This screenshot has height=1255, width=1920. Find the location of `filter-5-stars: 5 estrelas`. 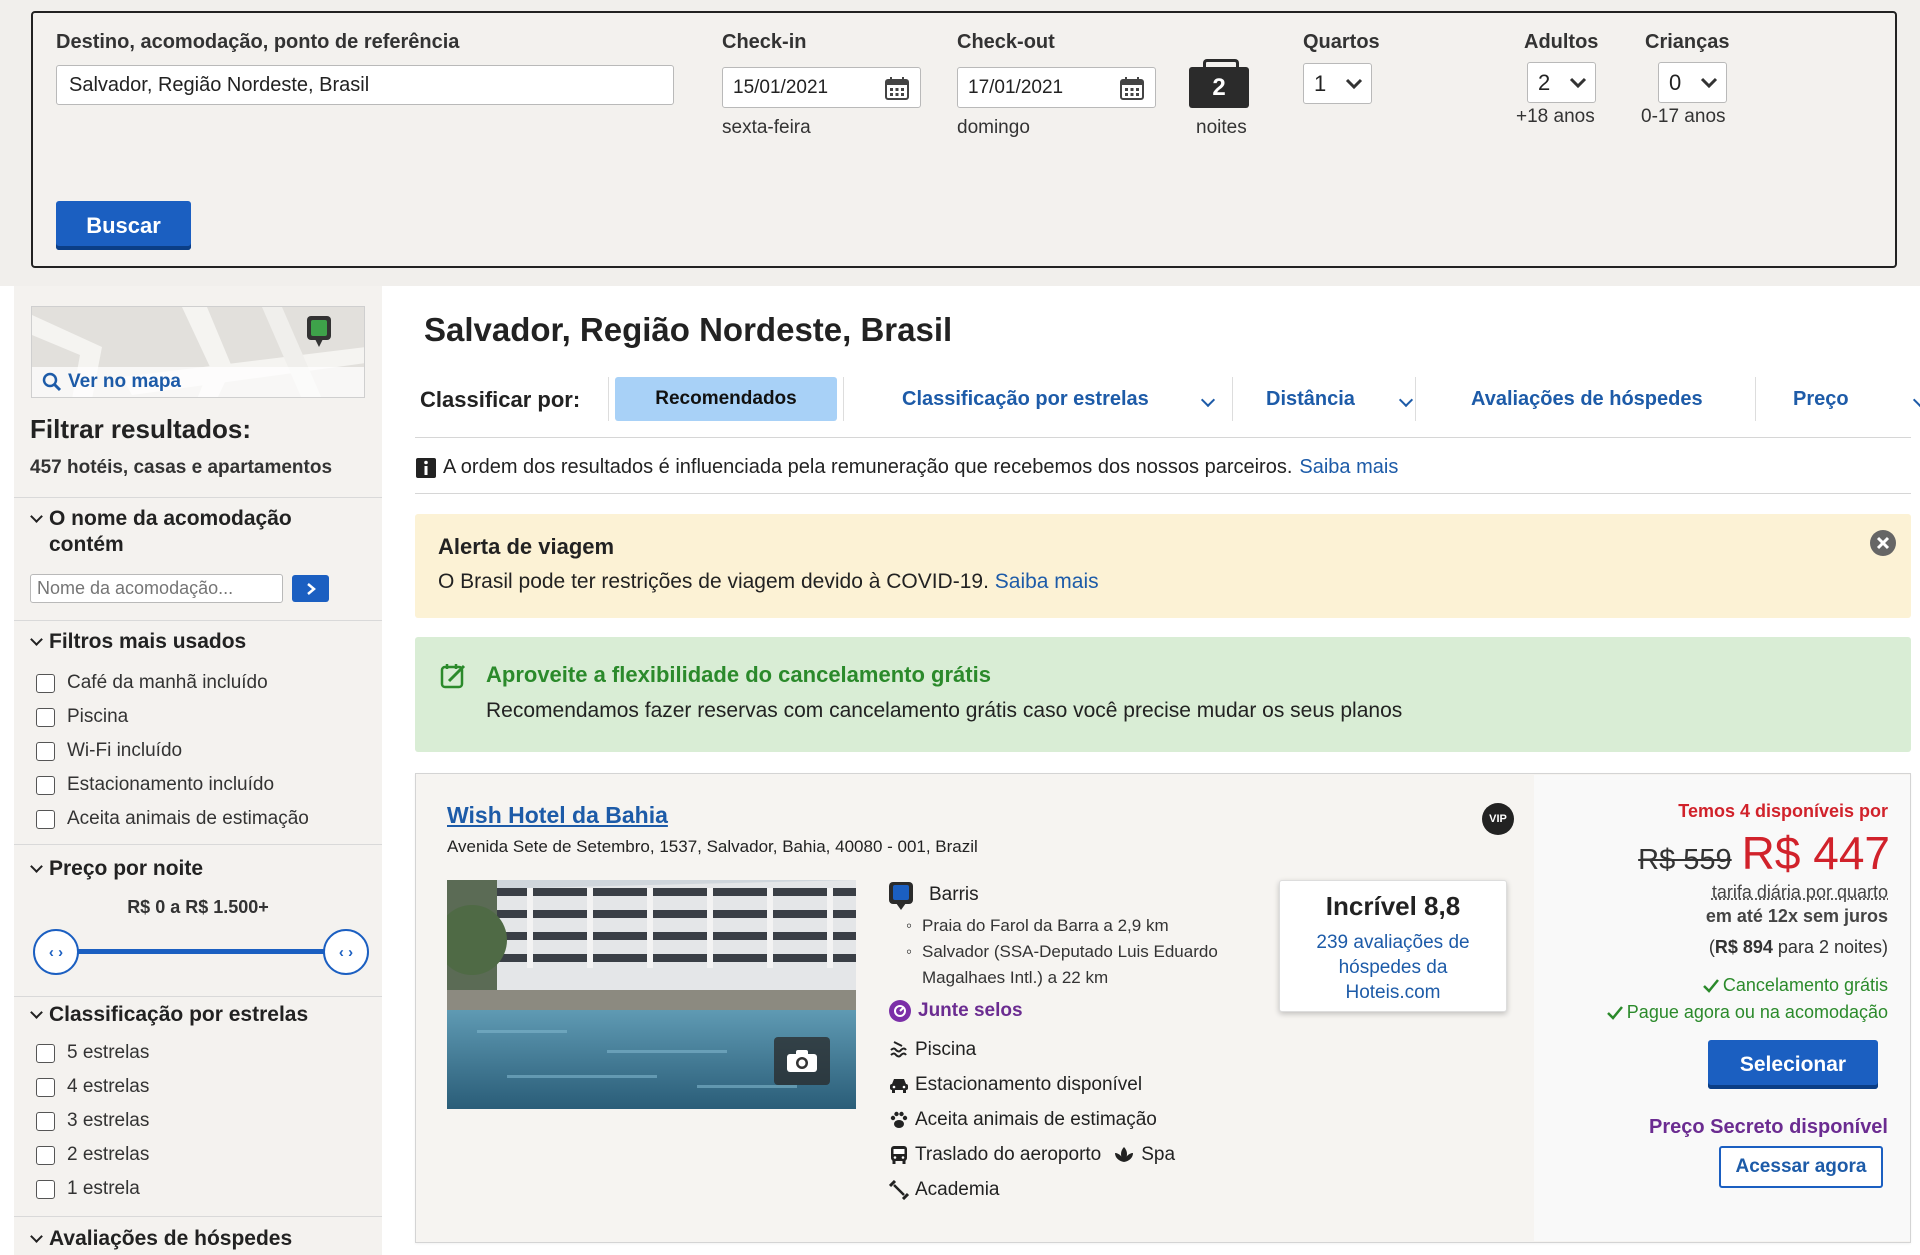

filter-5-stars: 5 estrelas is located at coordinates (92, 1053).